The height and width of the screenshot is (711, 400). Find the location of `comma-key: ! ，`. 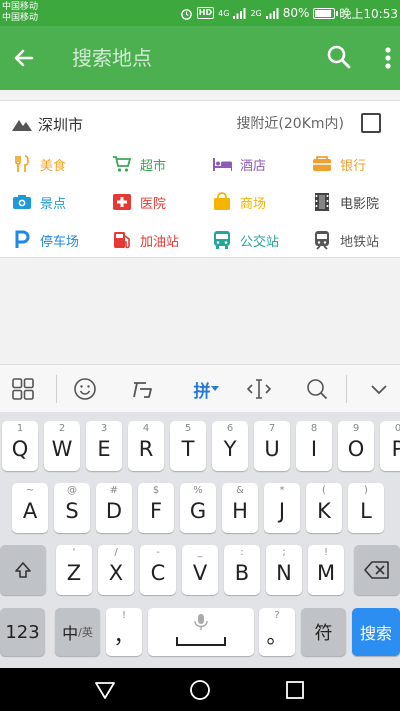

comma-key: ! ， is located at coordinates (124, 632).